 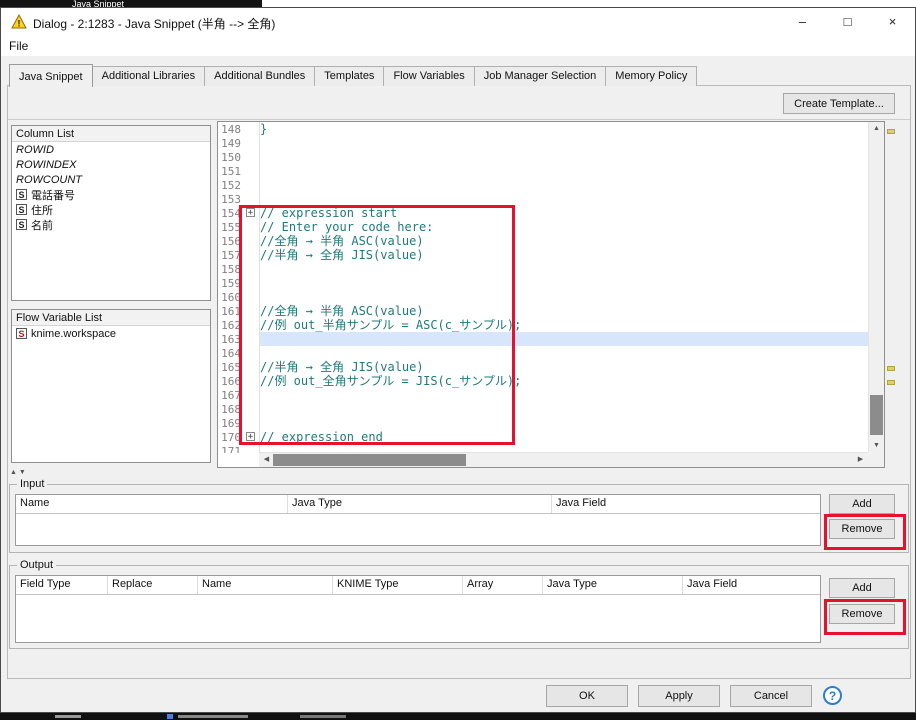 I want to click on tab-templates: Templates, so click(x=349, y=76).